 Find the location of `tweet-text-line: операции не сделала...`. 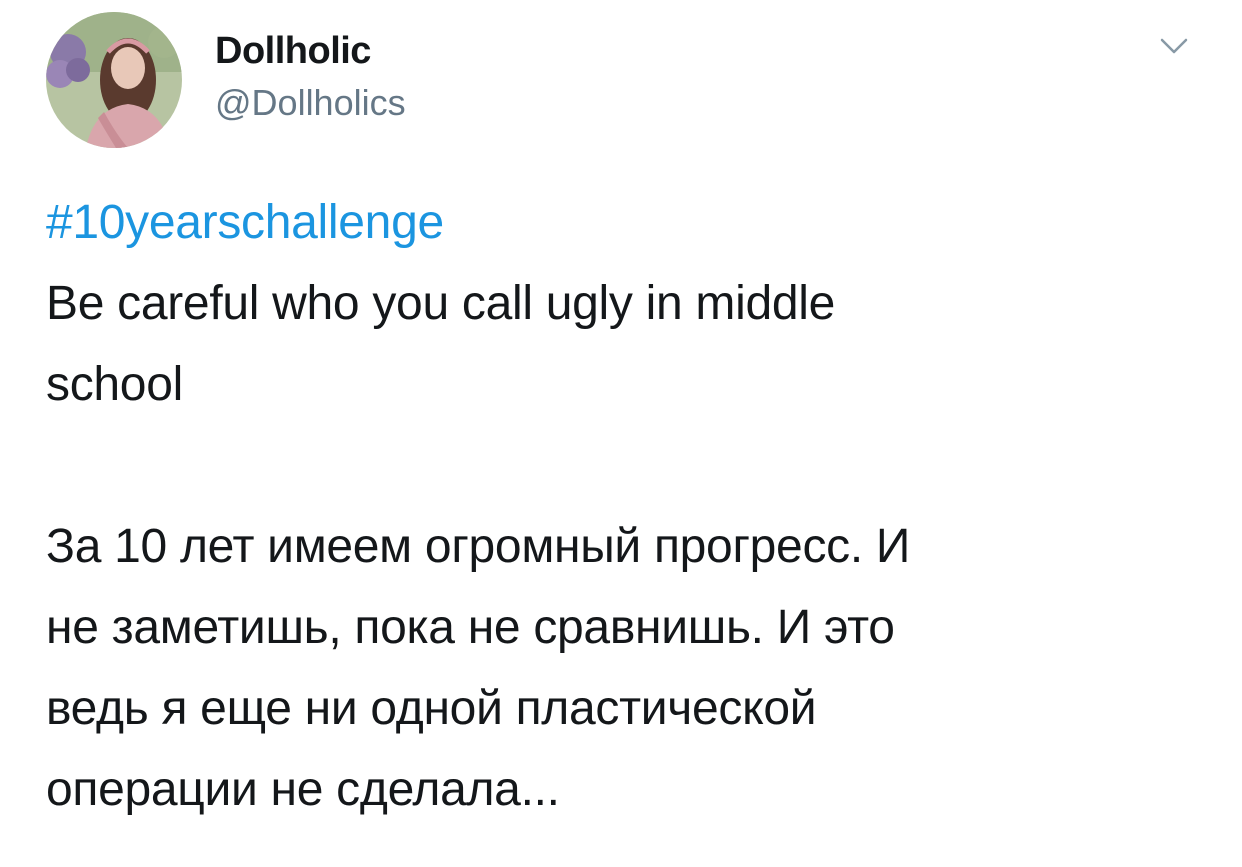

tweet-text-line: операции не сделала... is located at coordinates (303, 789).